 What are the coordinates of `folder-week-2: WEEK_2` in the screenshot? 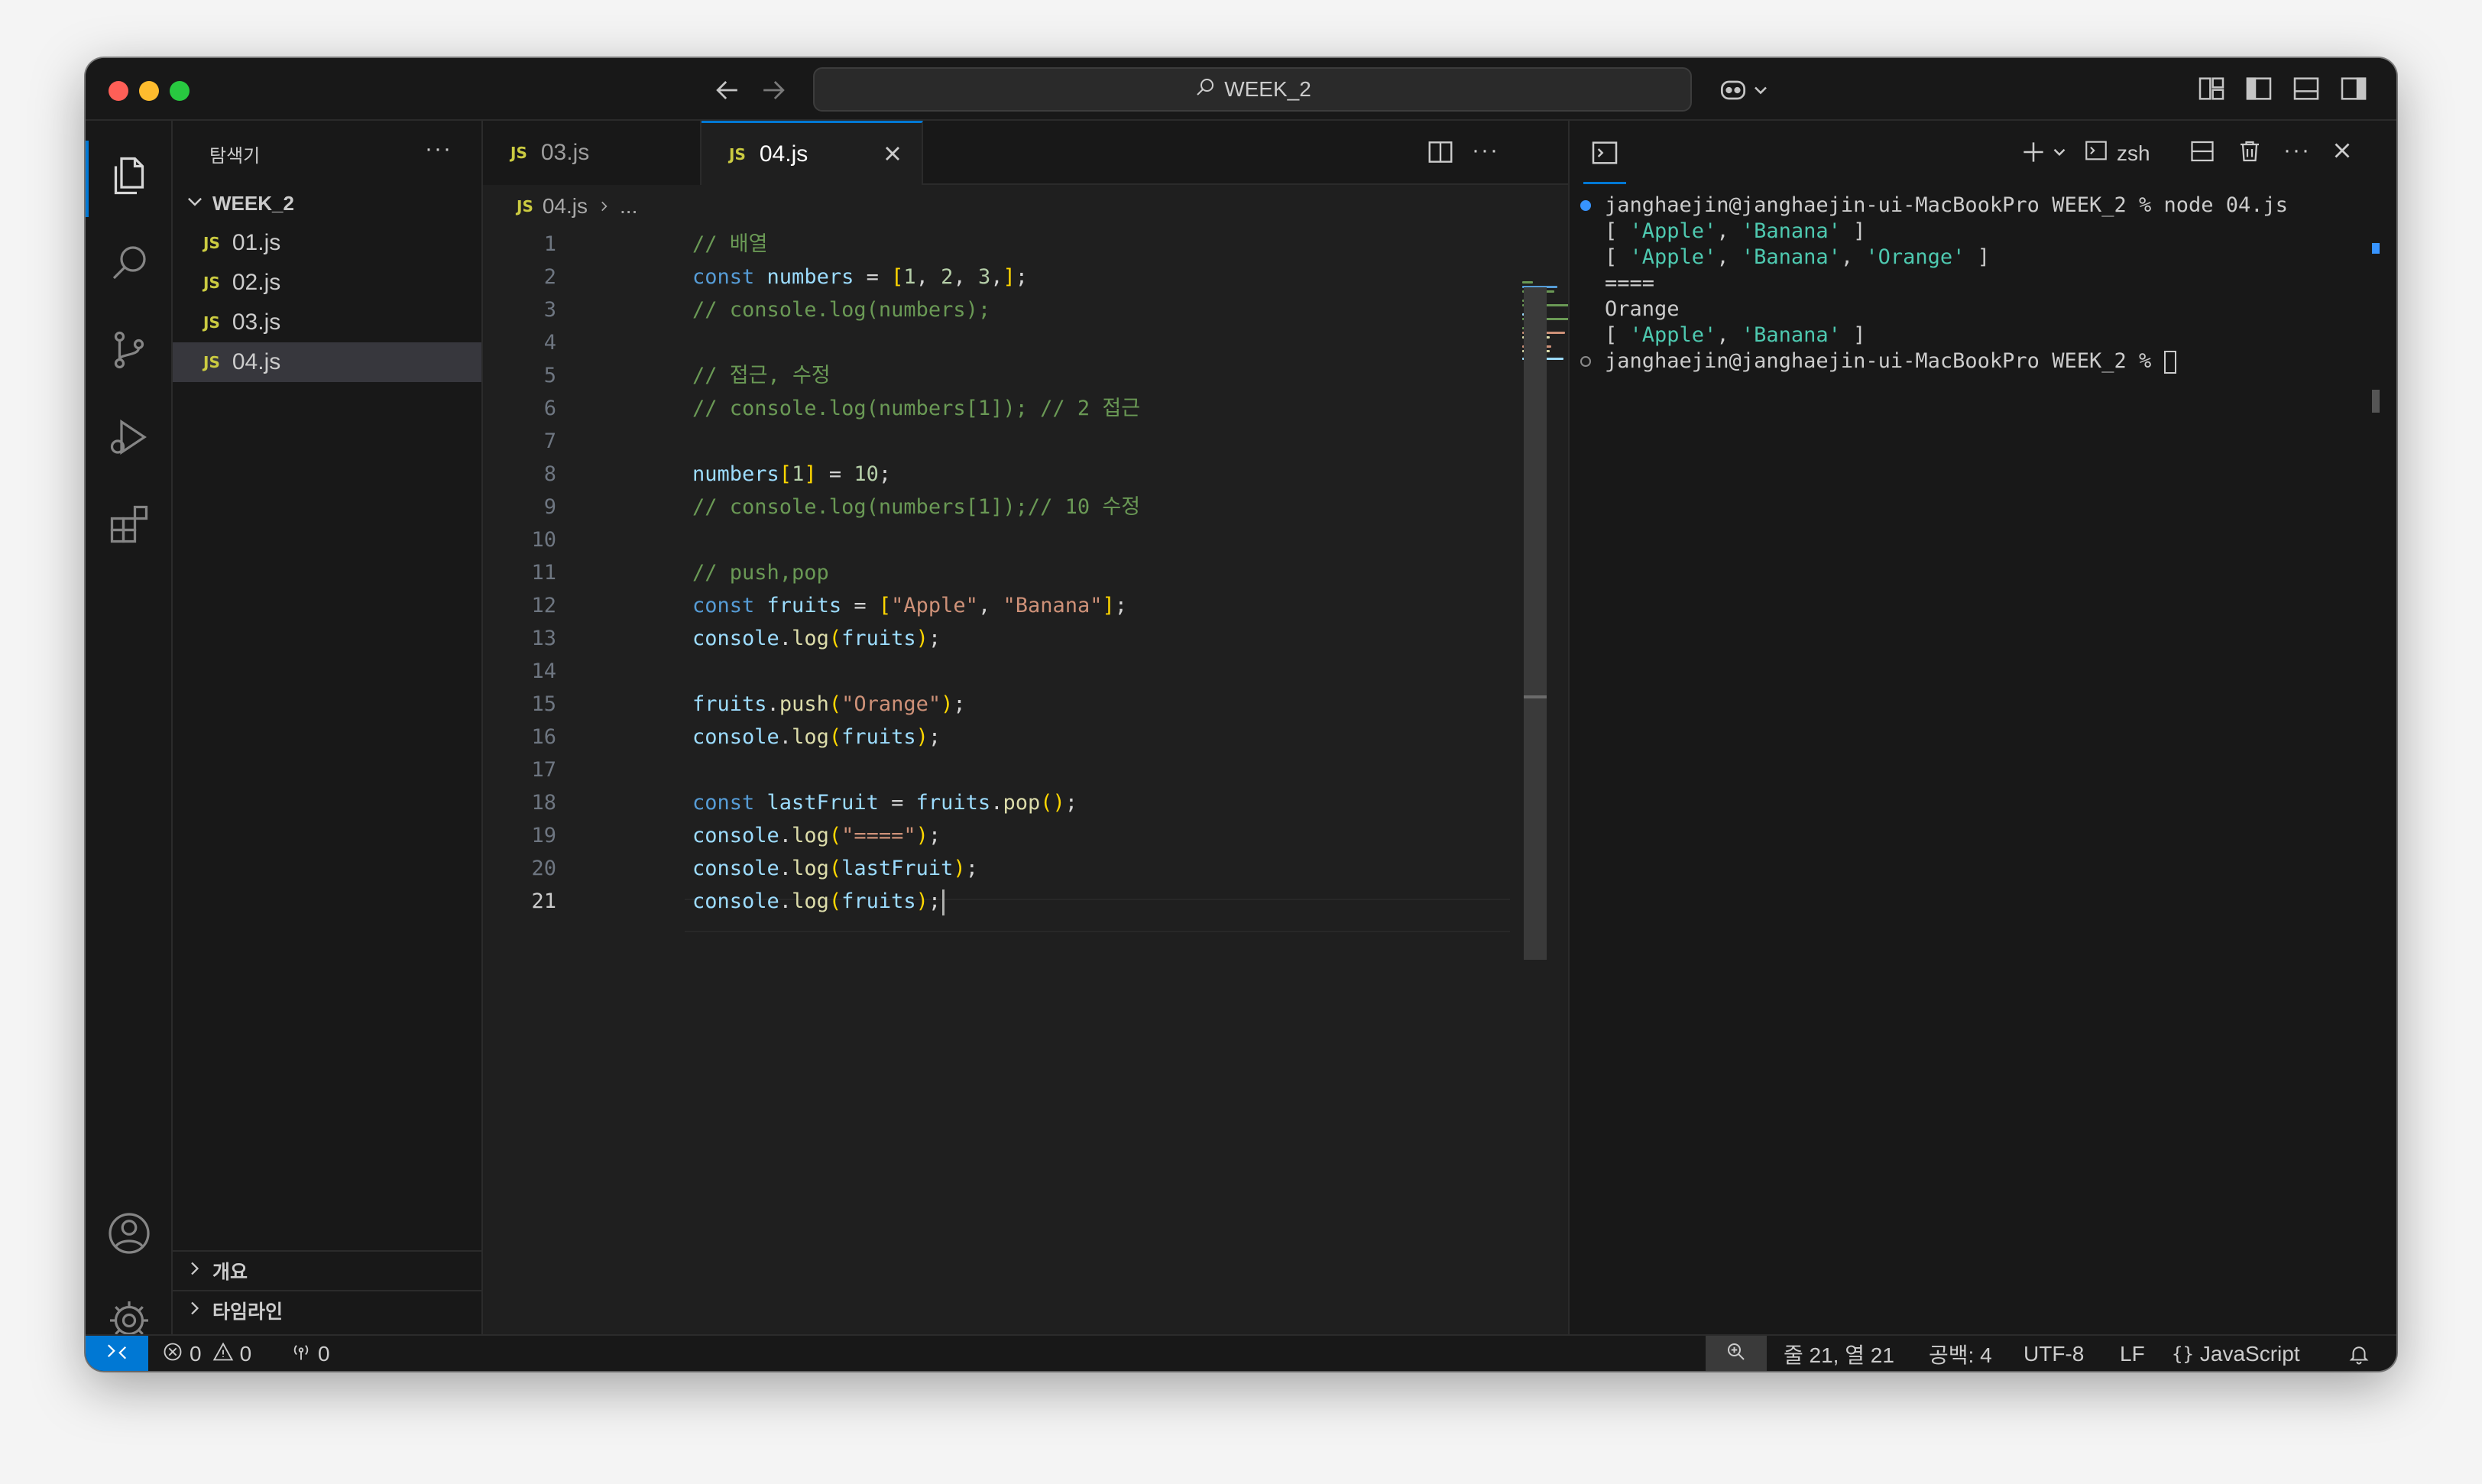 It's located at (327, 203).